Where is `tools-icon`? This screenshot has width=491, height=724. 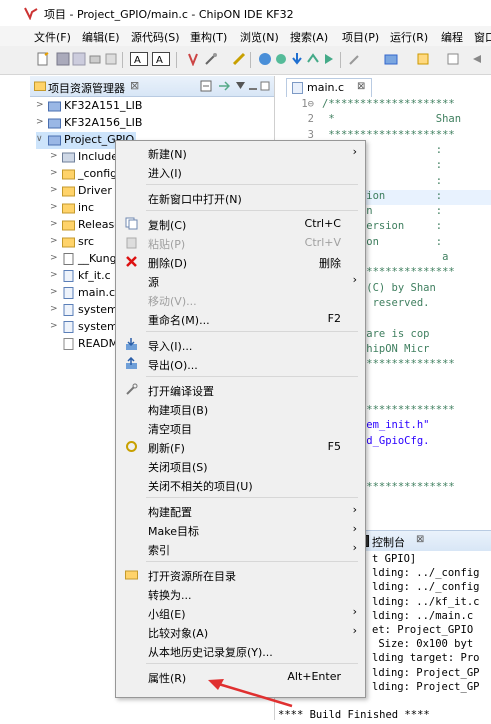 tools-icon is located at coordinates (211, 59).